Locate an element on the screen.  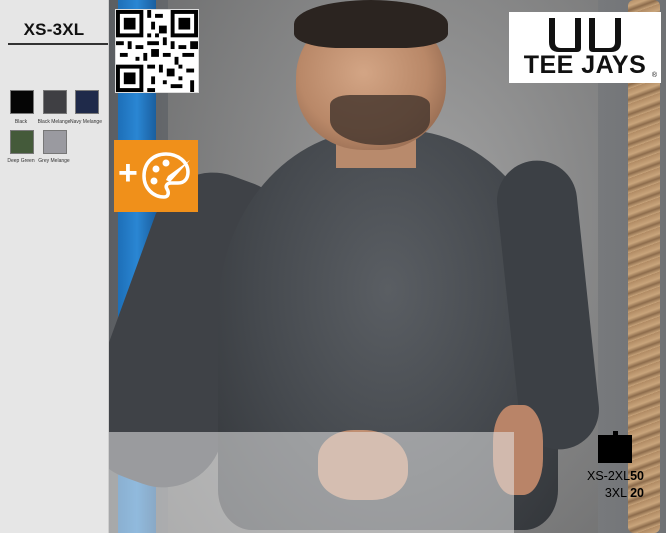
color-swatch-deep-green is located at coordinates (22, 142).